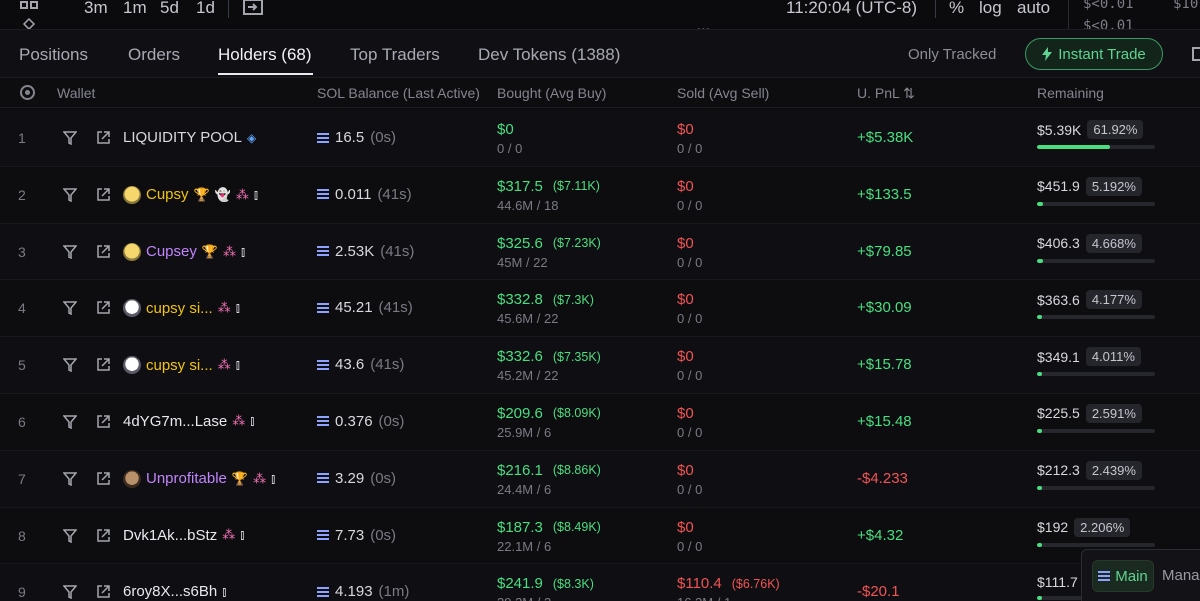  What do you see at coordinates (154, 55) in the screenshot?
I see `tab-orders: Orders` at bounding box center [154, 55].